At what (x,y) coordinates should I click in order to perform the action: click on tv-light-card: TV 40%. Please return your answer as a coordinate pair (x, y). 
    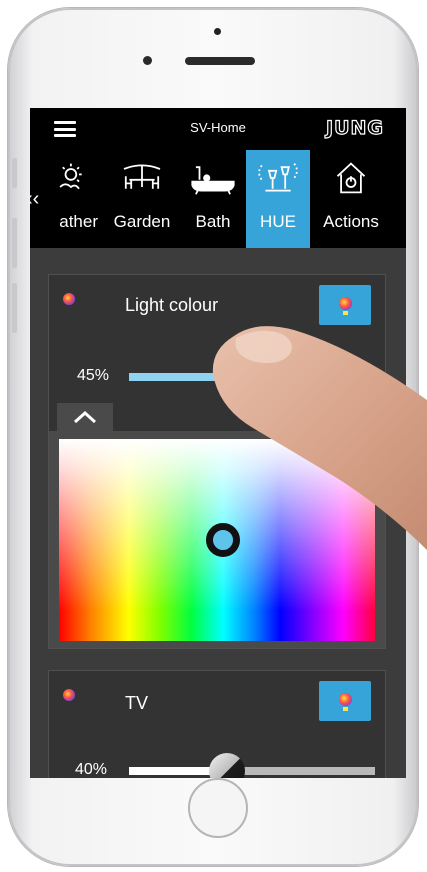
    Looking at the image, I should click on (217, 724).